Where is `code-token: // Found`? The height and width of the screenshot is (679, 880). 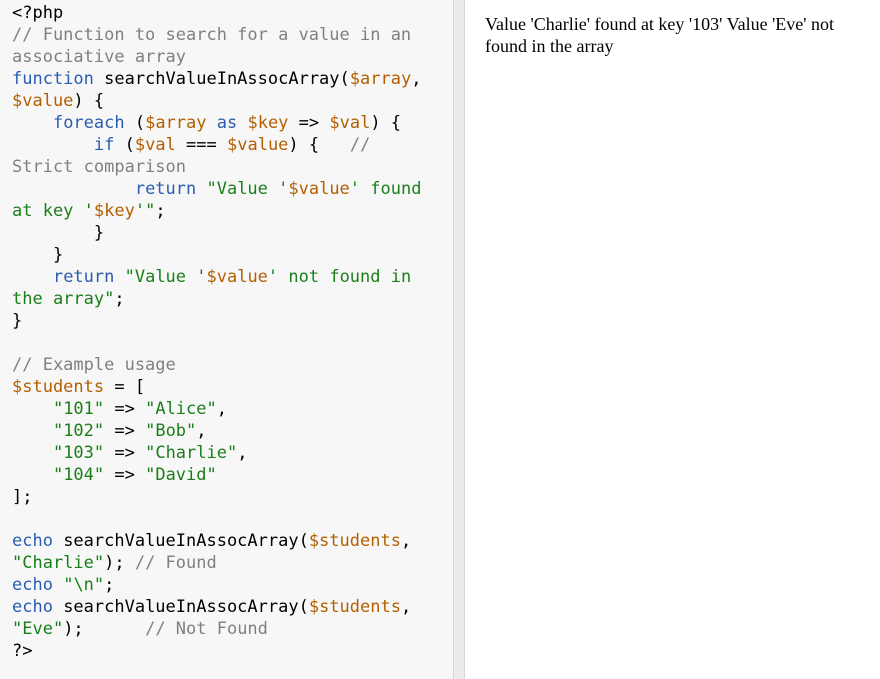 code-token: // Found is located at coordinates (175, 563).